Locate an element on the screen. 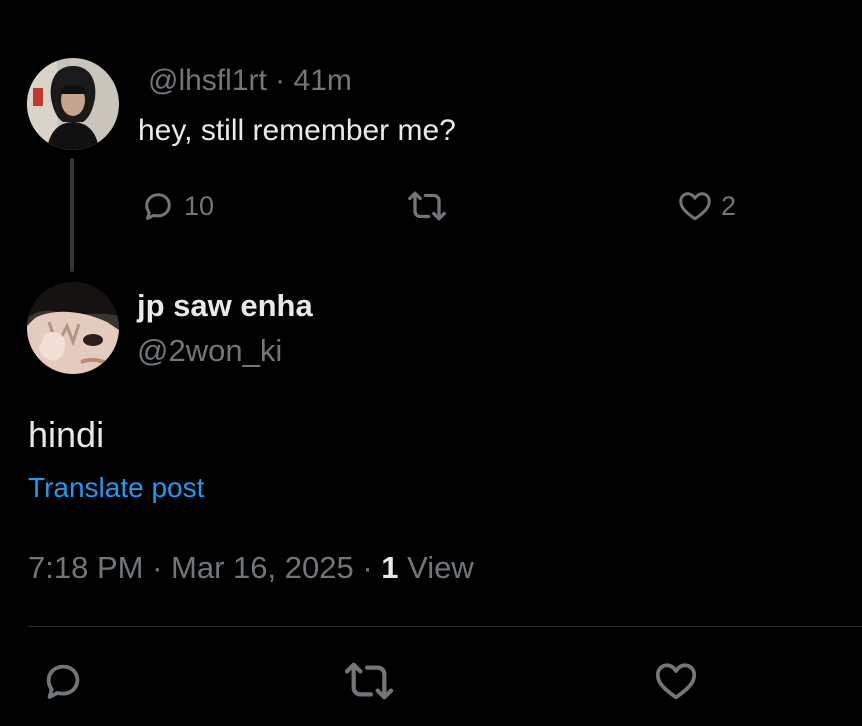  parent-post-text: hey, still remember me? is located at coordinates (297, 130).